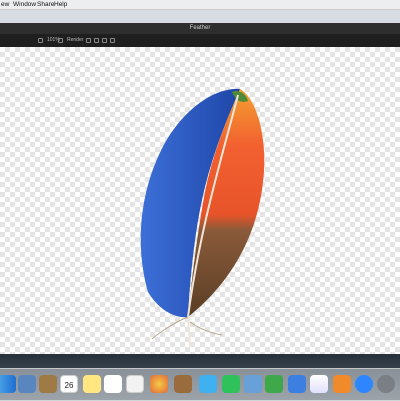 The image size is (400, 401). Describe the element at coordinates (8, 384) in the screenshot. I see `finder-icon` at that location.